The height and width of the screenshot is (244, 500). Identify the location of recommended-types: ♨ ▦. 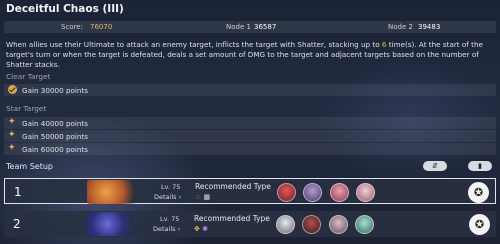
(202, 197).